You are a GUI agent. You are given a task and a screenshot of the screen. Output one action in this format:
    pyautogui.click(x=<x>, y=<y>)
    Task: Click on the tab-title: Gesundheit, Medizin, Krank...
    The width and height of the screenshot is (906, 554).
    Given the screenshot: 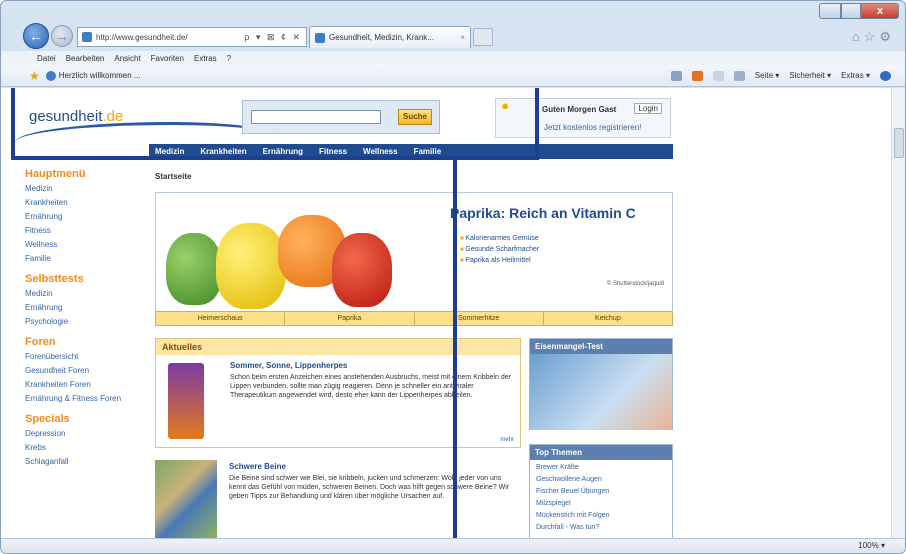 What is the action you would take?
    pyautogui.click(x=381, y=37)
    